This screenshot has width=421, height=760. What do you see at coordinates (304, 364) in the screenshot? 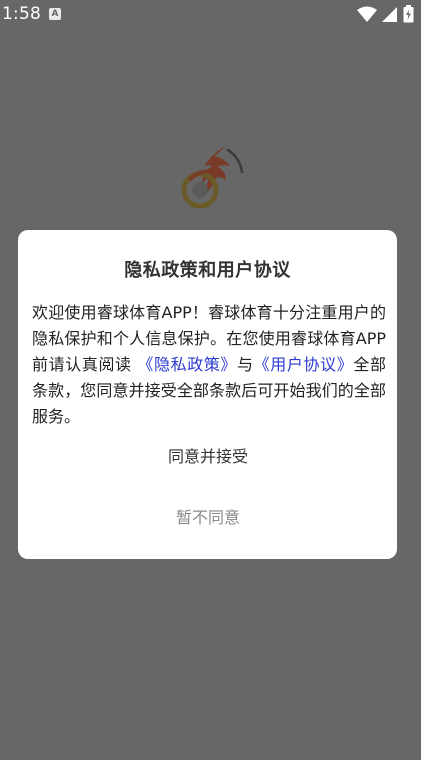
I see `user-agreement-link: 《用户协议》` at bounding box center [304, 364].